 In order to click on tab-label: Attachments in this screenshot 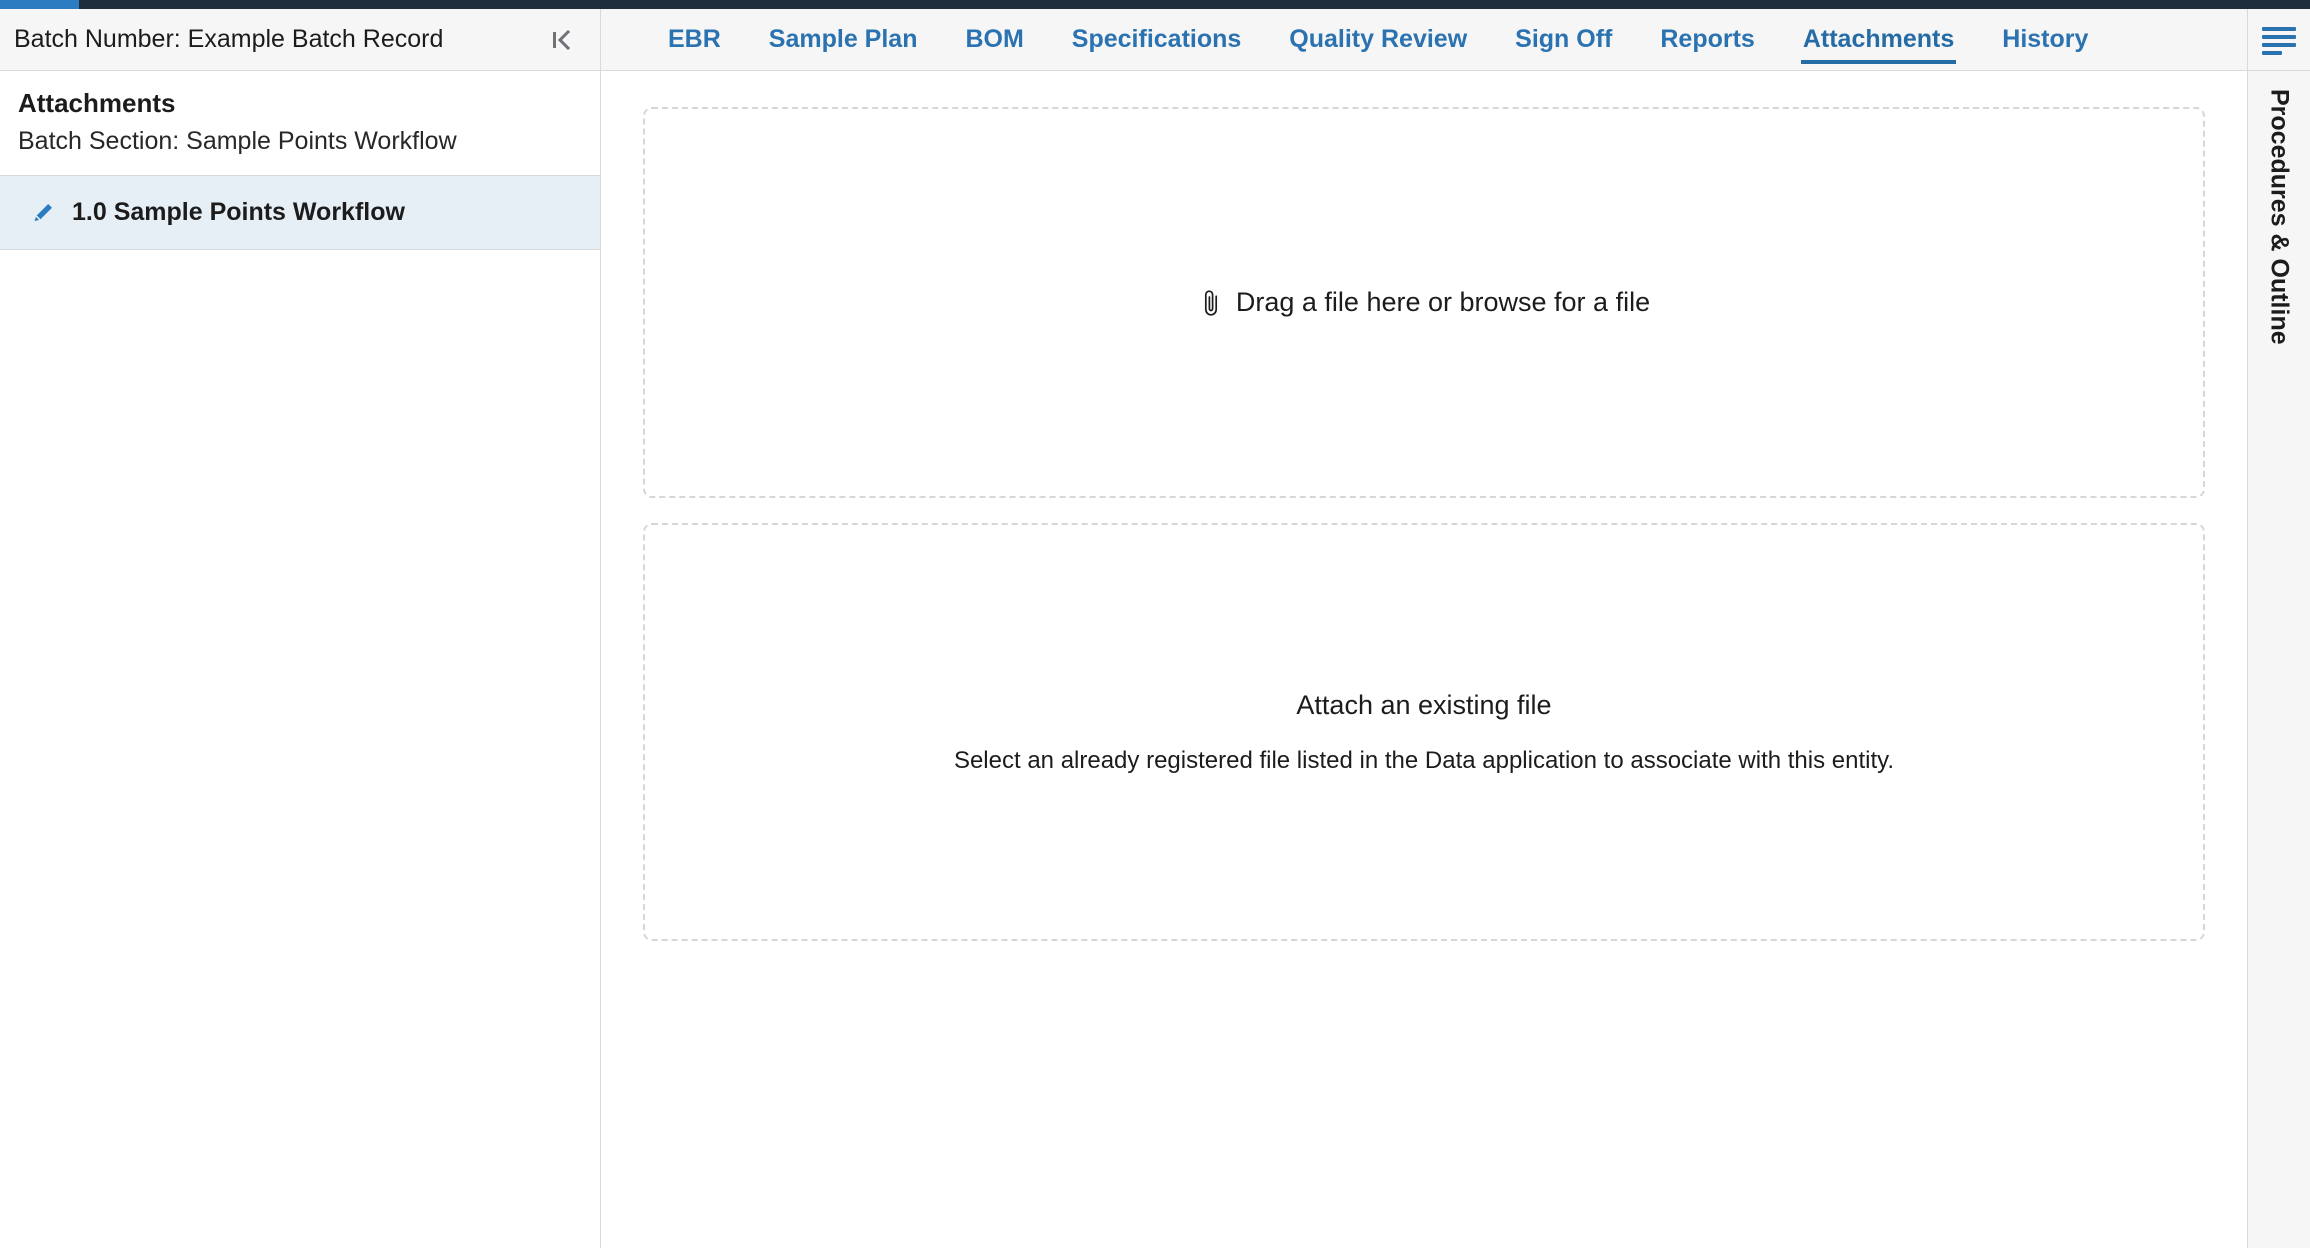, I will do `click(1878, 39)`.